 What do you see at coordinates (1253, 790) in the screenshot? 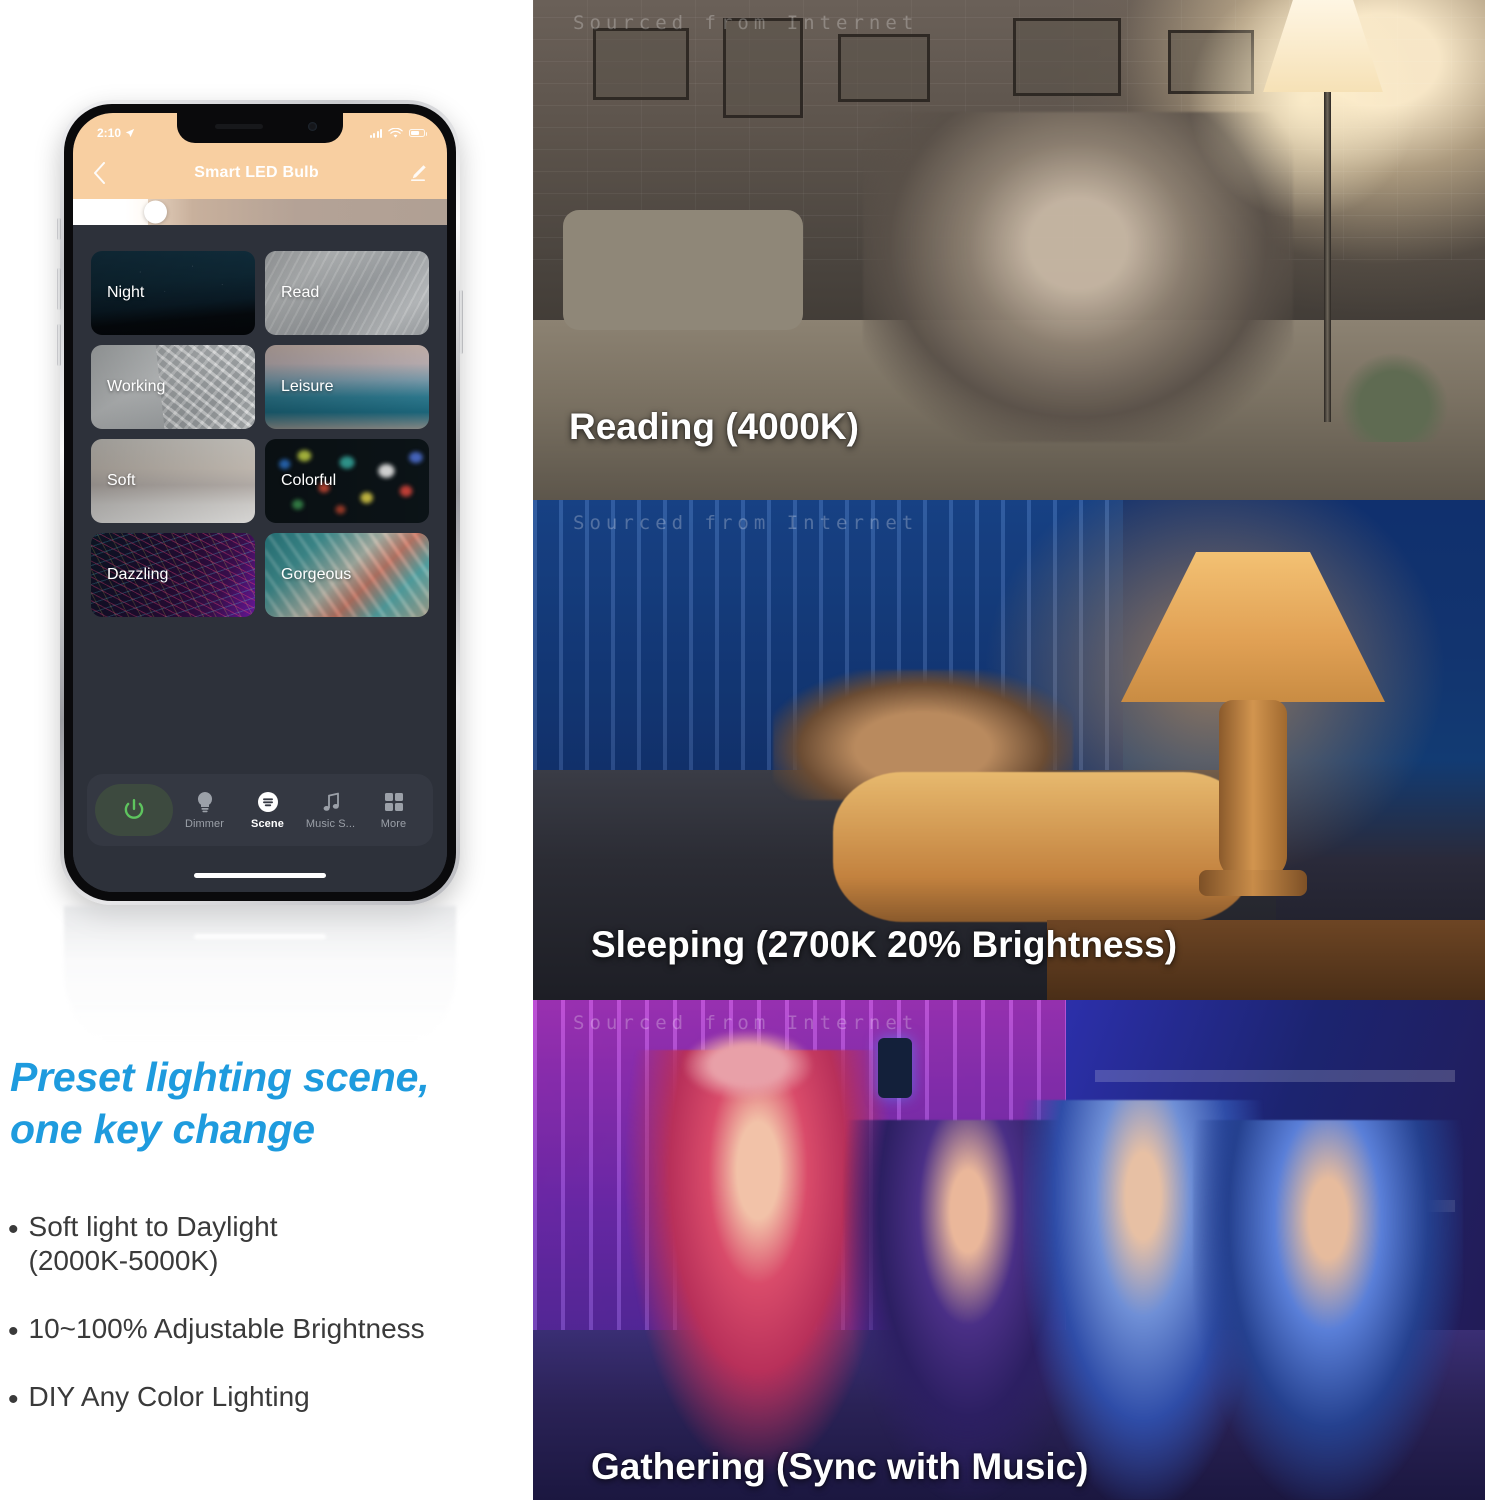
I see `lamp-body` at bounding box center [1253, 790].